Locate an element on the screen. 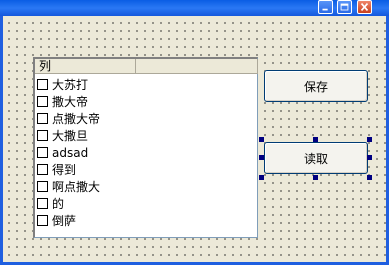  list-item: 啊点撒大 is located at coordinates (68, 186).